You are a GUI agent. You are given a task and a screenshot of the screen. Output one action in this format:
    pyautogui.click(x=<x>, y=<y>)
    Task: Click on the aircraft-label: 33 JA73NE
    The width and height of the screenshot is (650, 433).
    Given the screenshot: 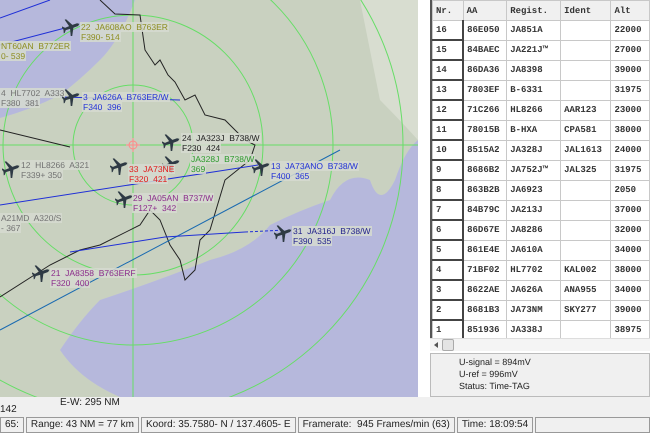 What is the action you would take?
    pyautogui.click(x=152, y=169)
    